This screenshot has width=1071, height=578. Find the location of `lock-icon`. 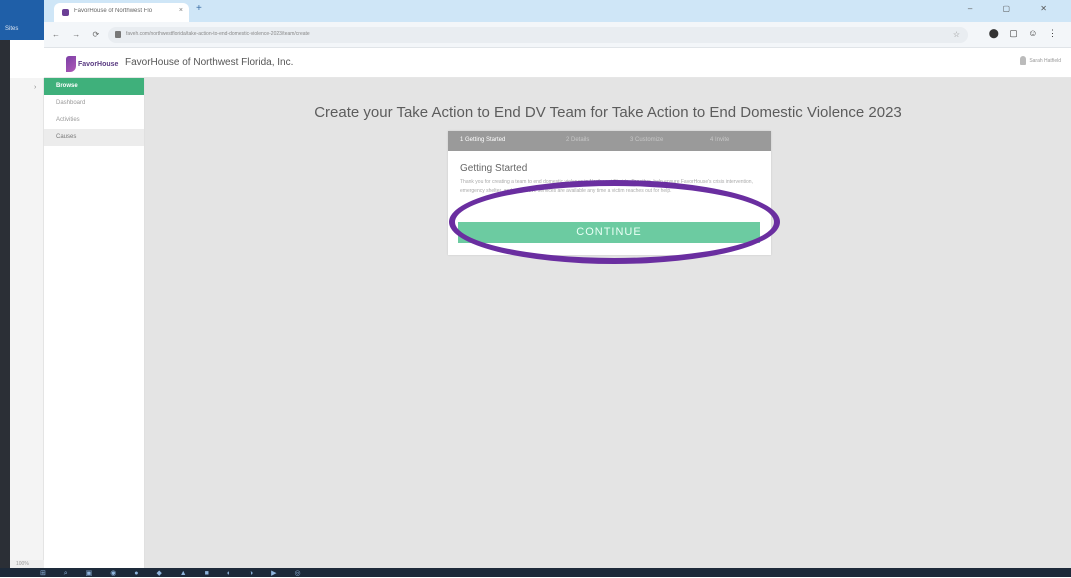

lock-icon is located at coordinates (118, 34).